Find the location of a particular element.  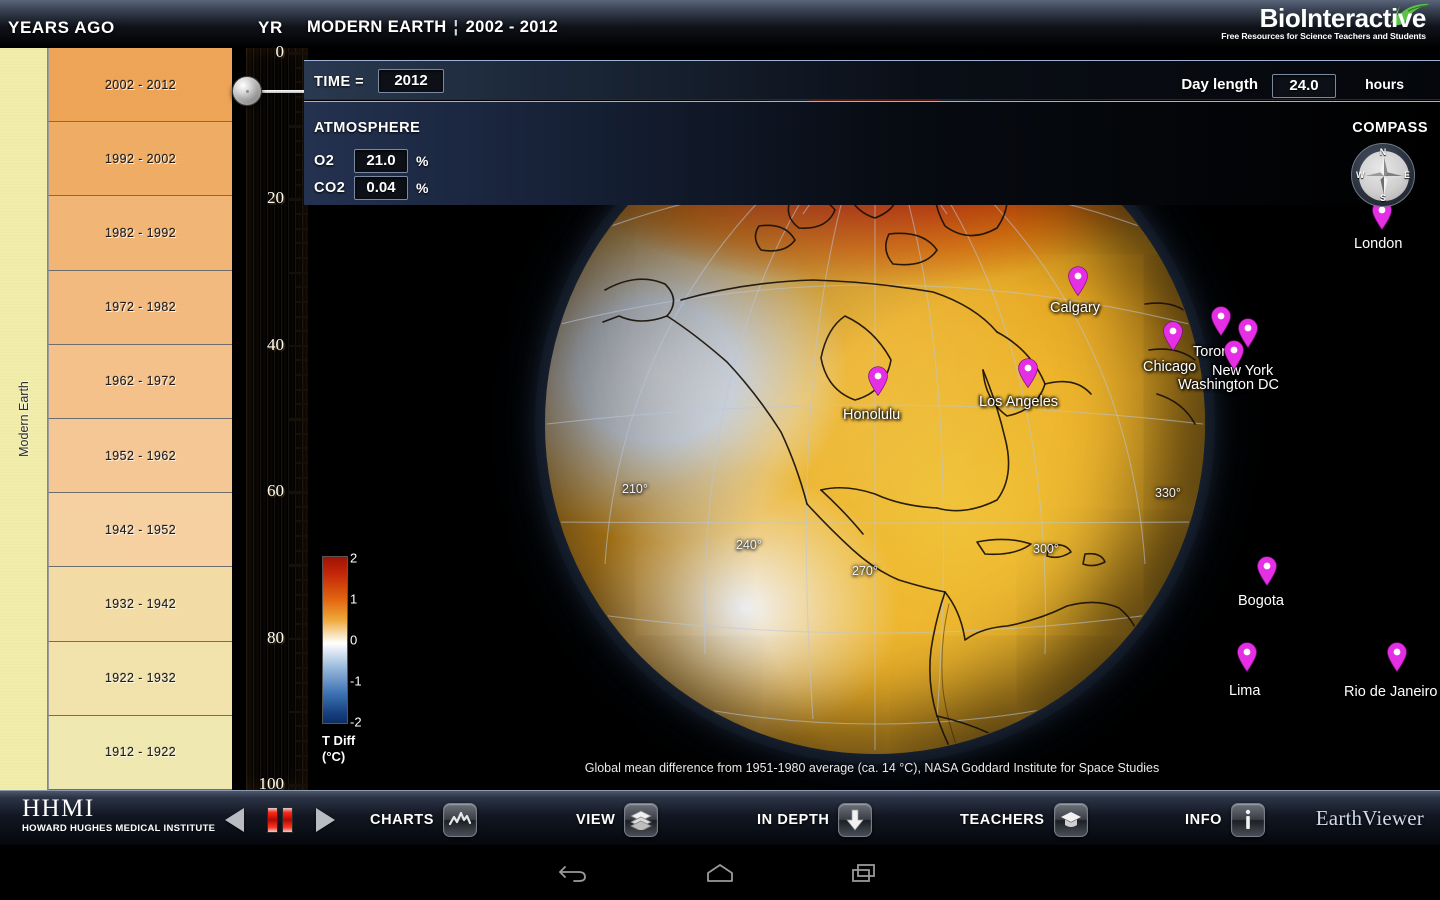

info-label: INFO is located at coordinates (1204, 820).